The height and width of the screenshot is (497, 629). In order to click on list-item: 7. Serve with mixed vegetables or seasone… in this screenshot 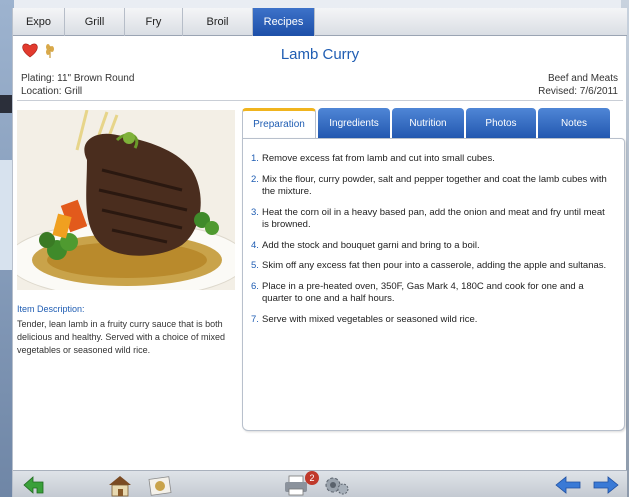, I will do `click(432, 320)`.